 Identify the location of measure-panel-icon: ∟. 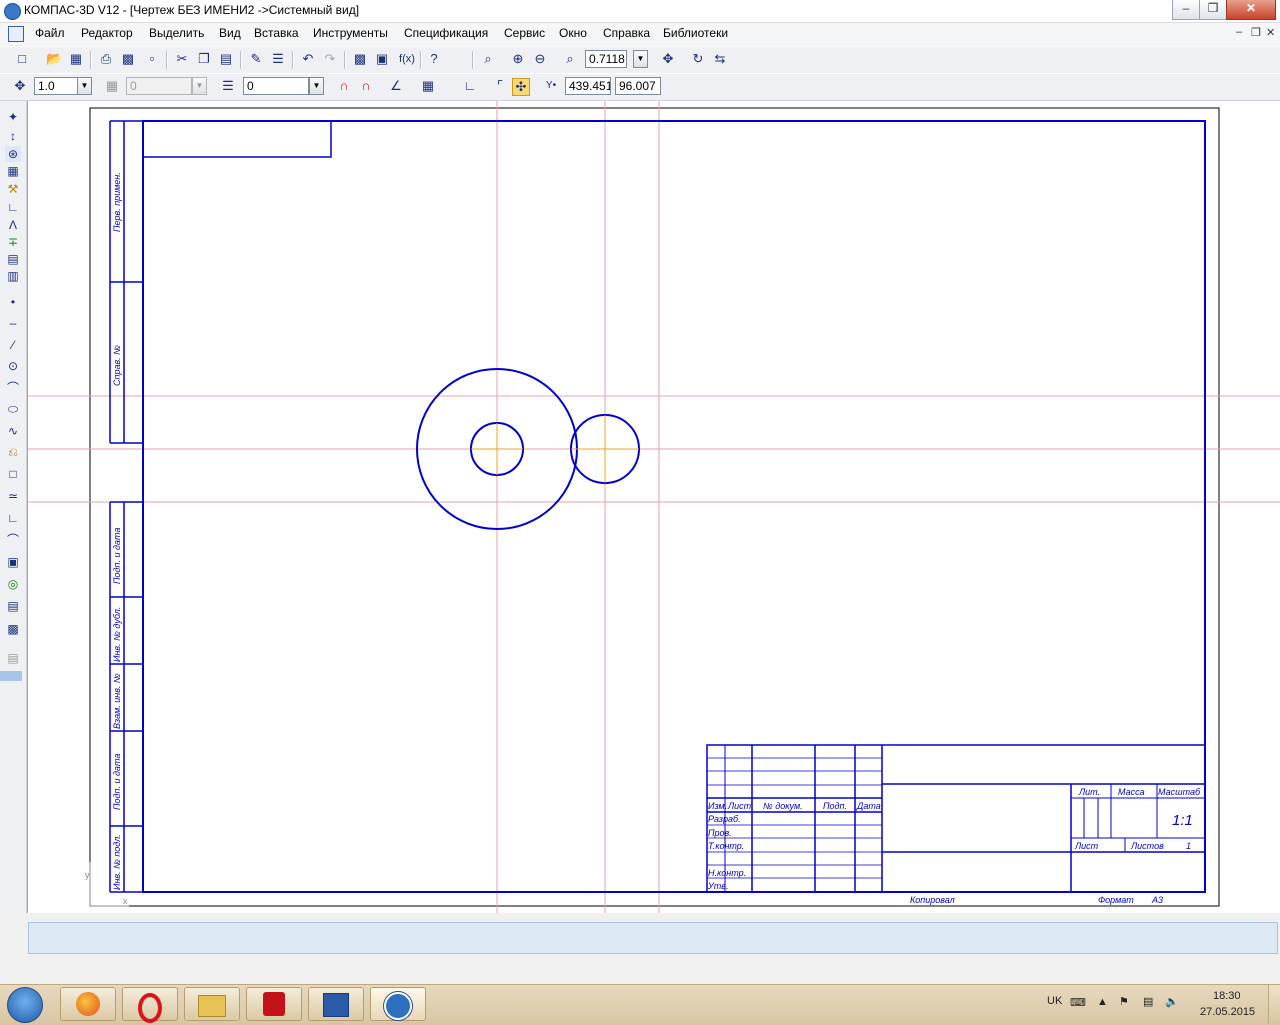
(13, 207).